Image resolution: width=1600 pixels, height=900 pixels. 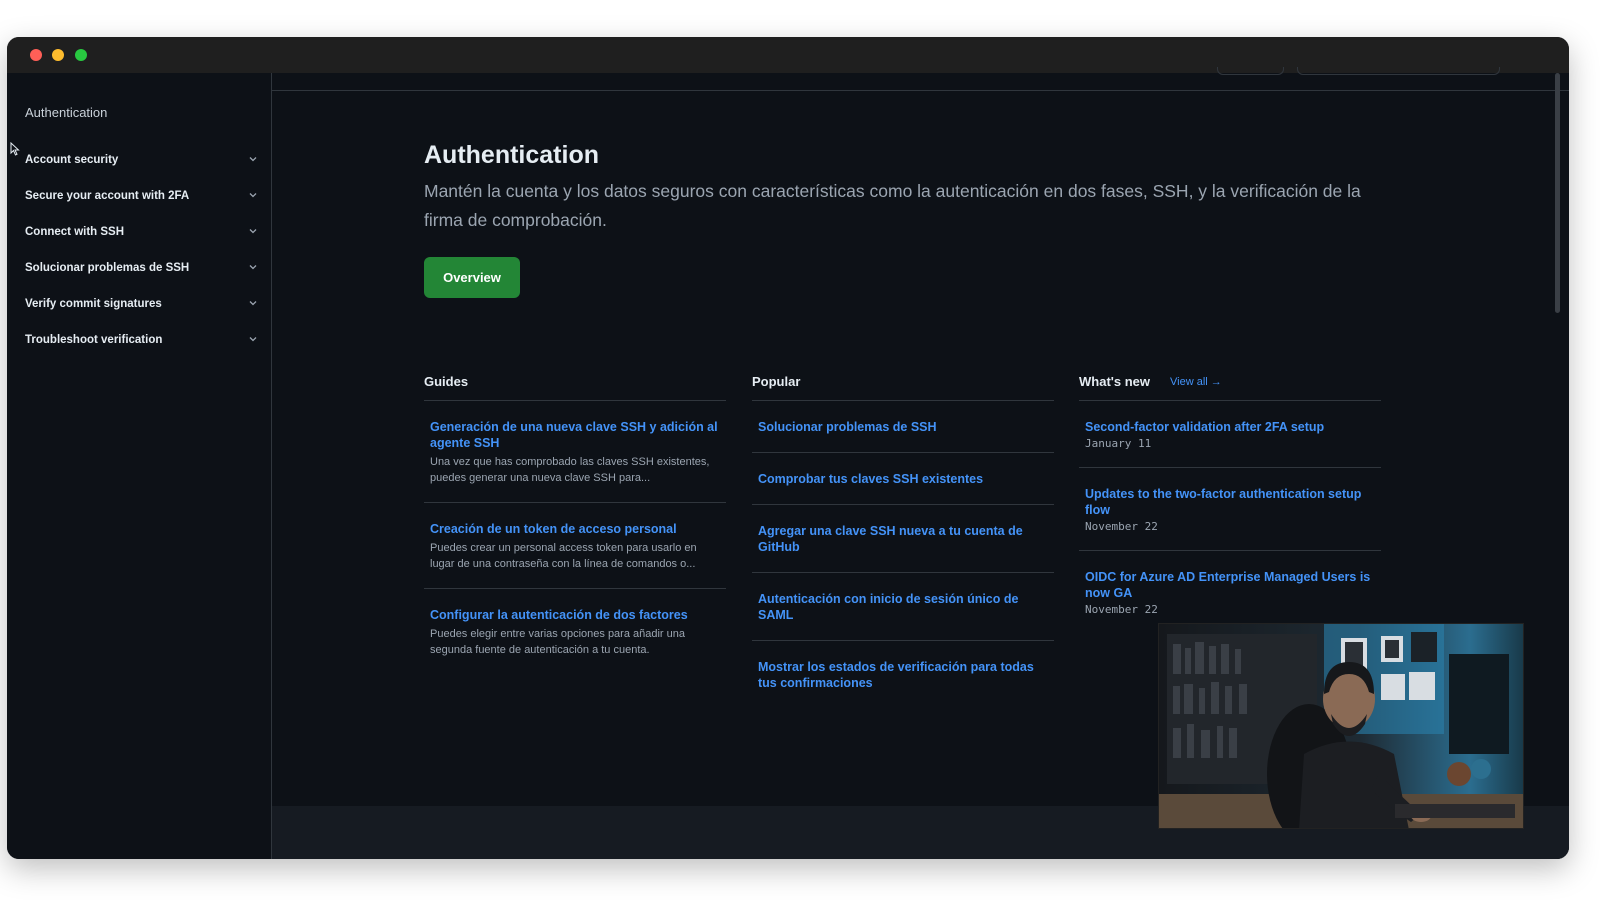 What do you see at coordinates (81, 55) in the screenshot?
I see `maximize-window-button` at bounding box center [81, 55].